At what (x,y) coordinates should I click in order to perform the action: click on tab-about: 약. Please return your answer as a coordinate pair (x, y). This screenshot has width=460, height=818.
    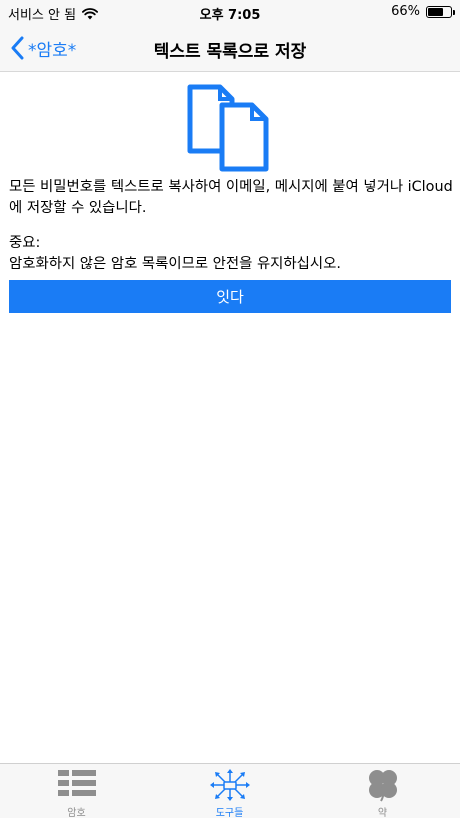
    Looking at the image, I should click on (382, 791).